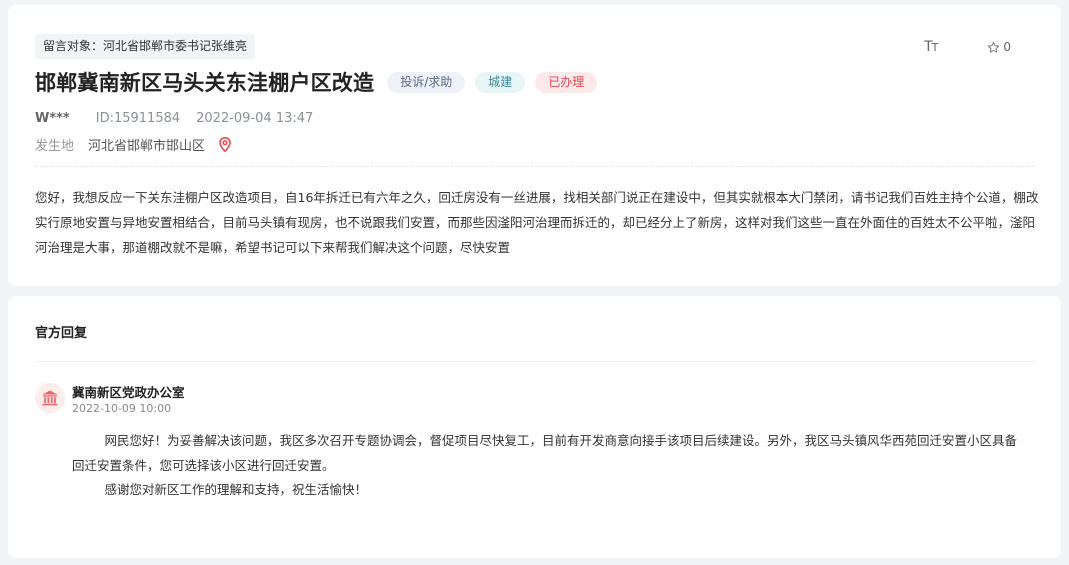  What do you see at coordinates (138, 118) in the screenshot?
I see `post-id: ID:15911584` at bounding box center [138, 118].